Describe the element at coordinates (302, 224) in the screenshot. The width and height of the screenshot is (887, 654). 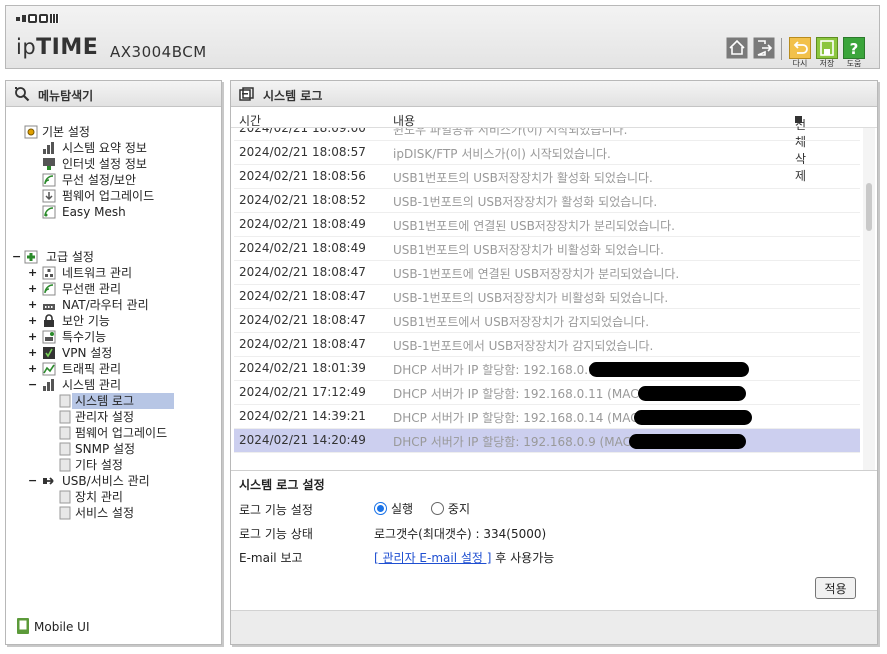
I see `log-time: 2024/02/21 18:08:49` at that location.